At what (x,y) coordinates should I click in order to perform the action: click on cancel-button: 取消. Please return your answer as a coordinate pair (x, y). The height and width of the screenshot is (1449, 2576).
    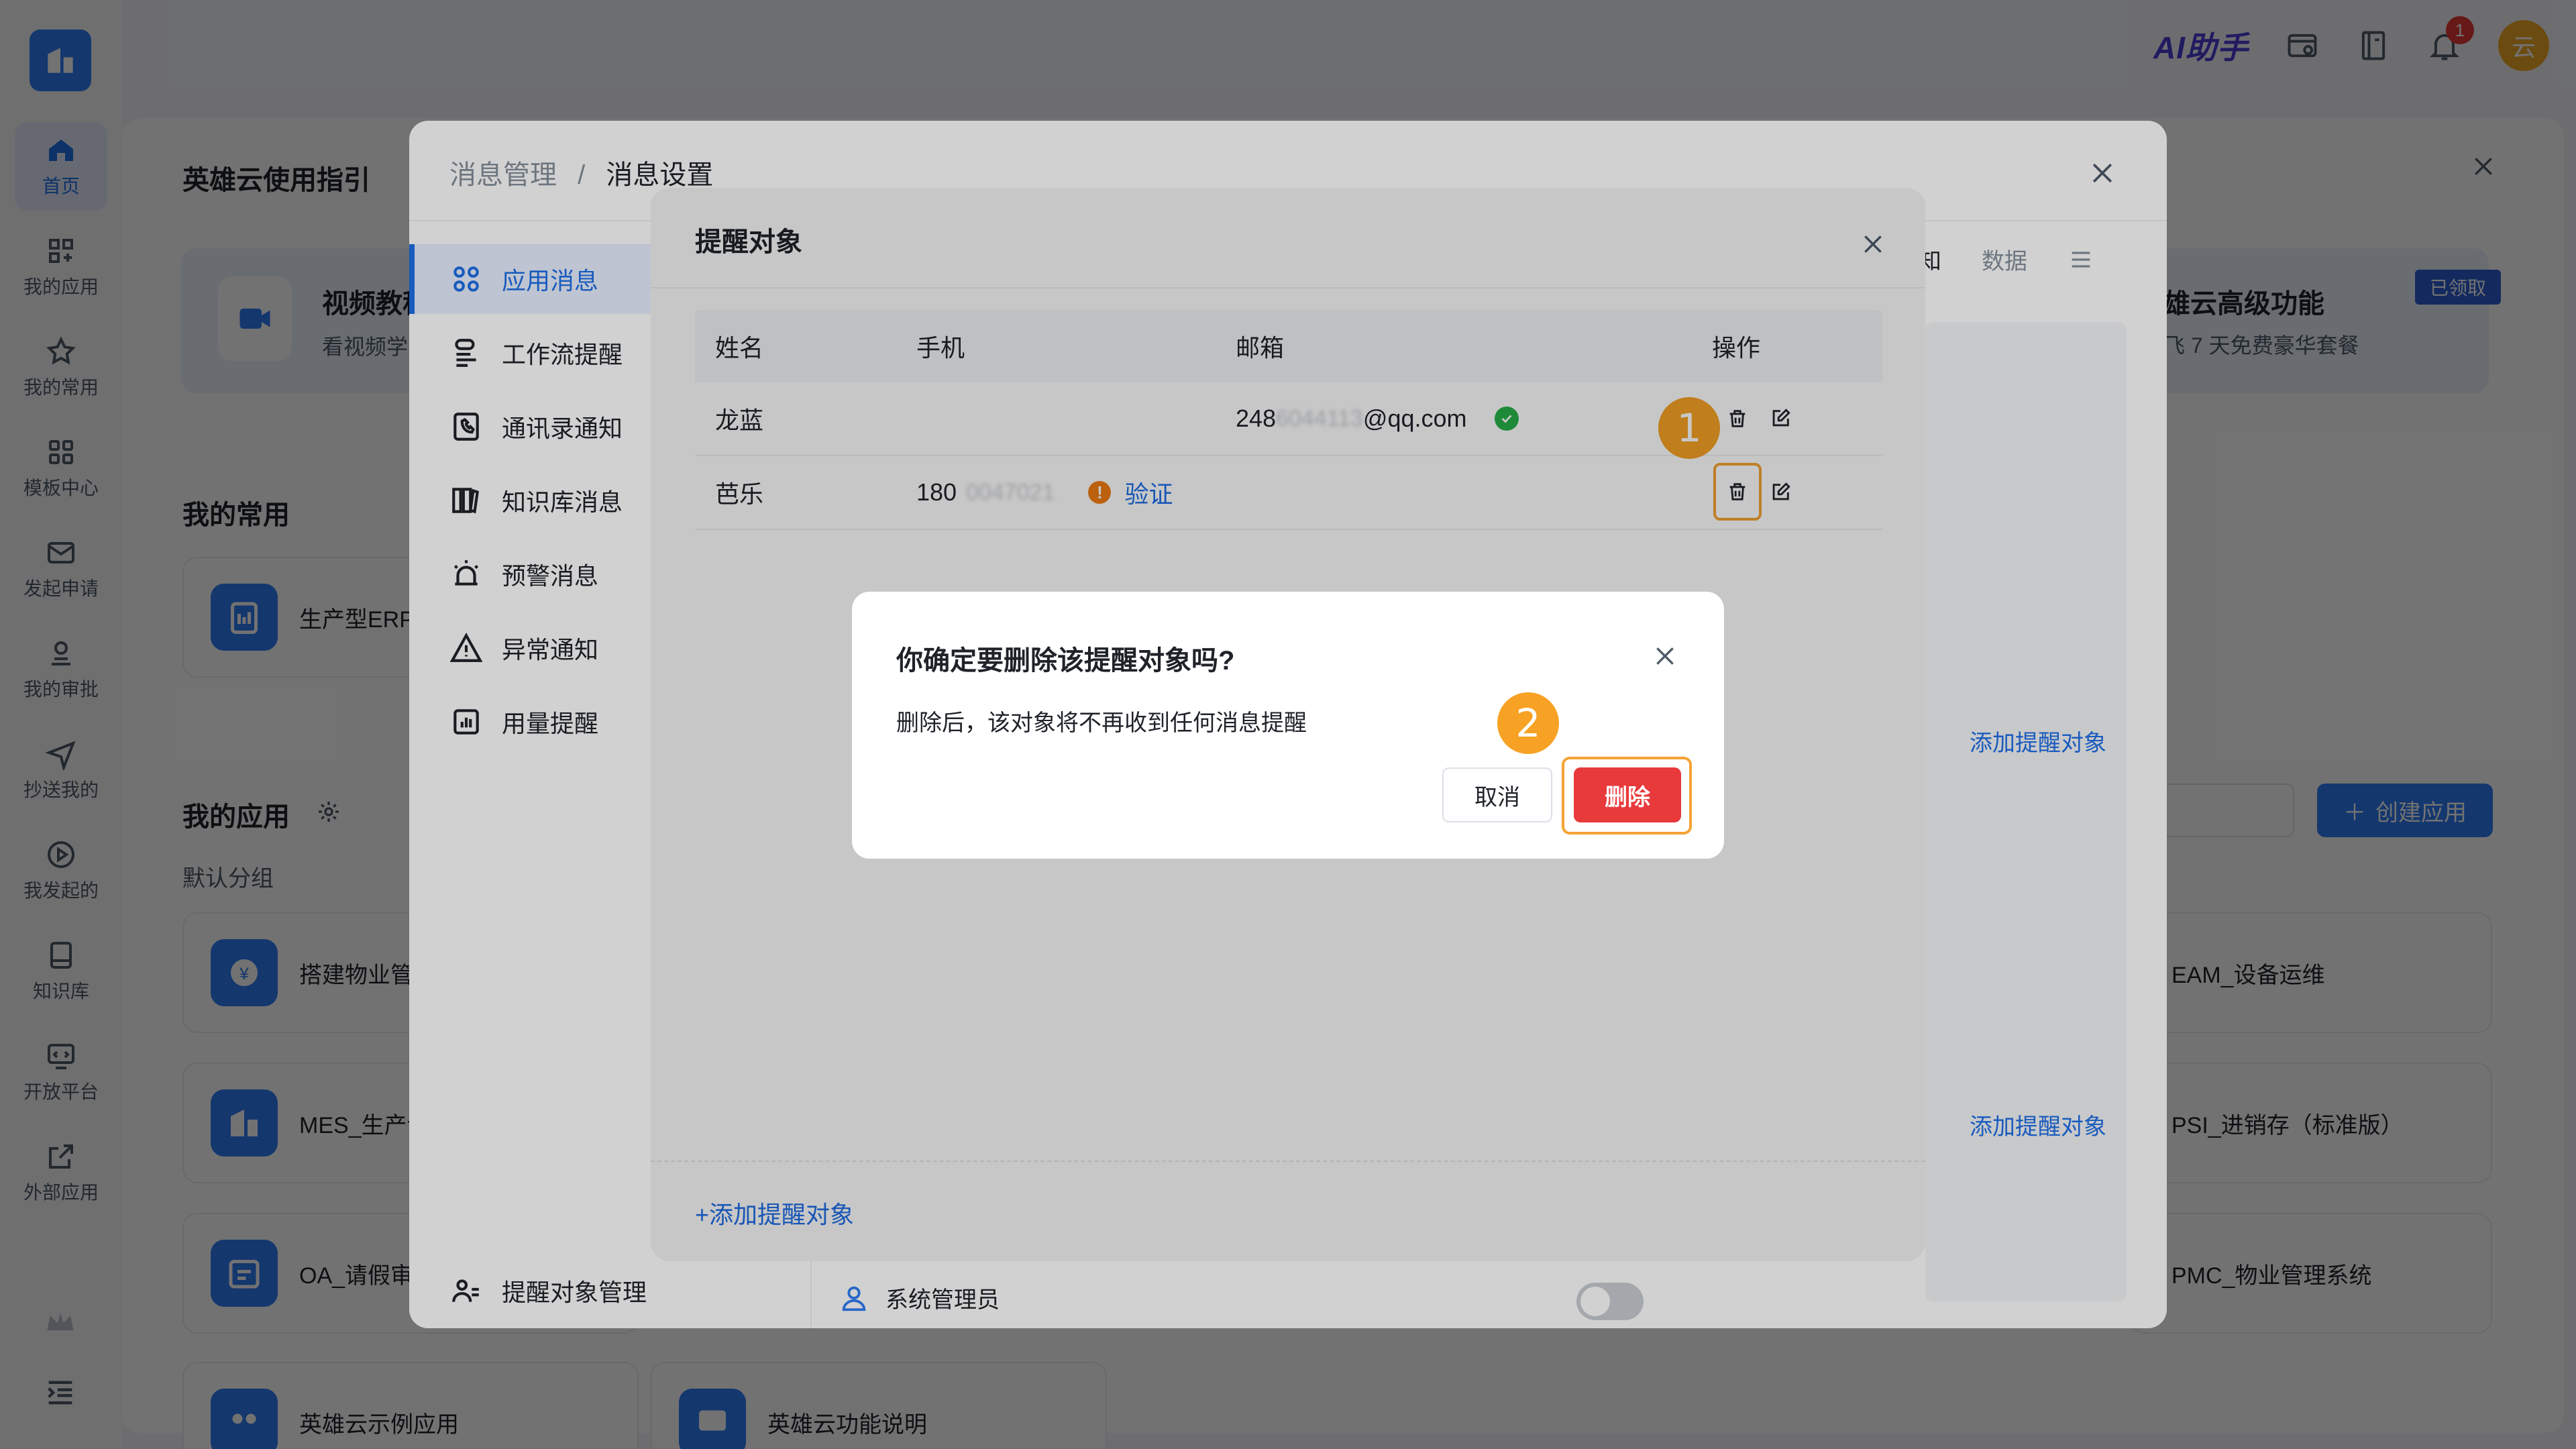
    Looking at the image, I should click on (1497, 794).